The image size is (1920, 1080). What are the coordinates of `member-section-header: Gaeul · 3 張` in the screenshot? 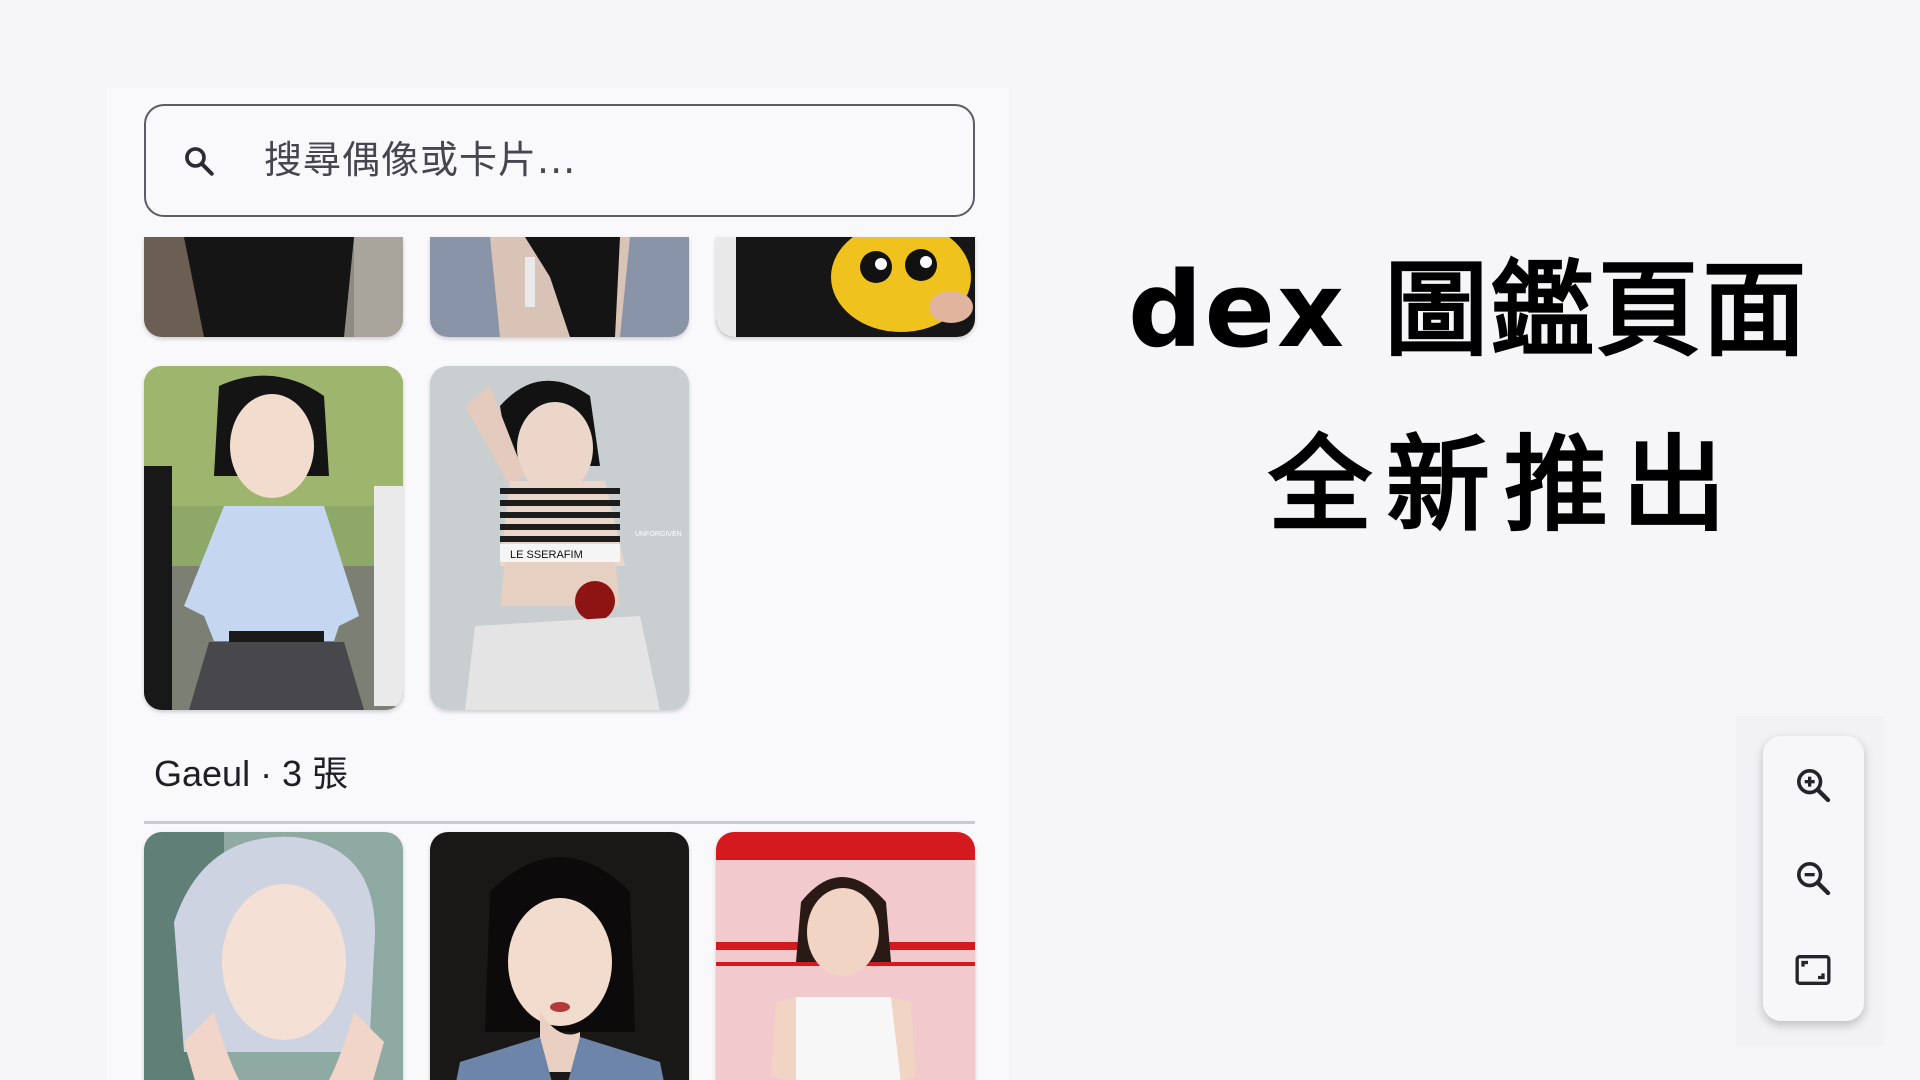 It's located at (251, 773).